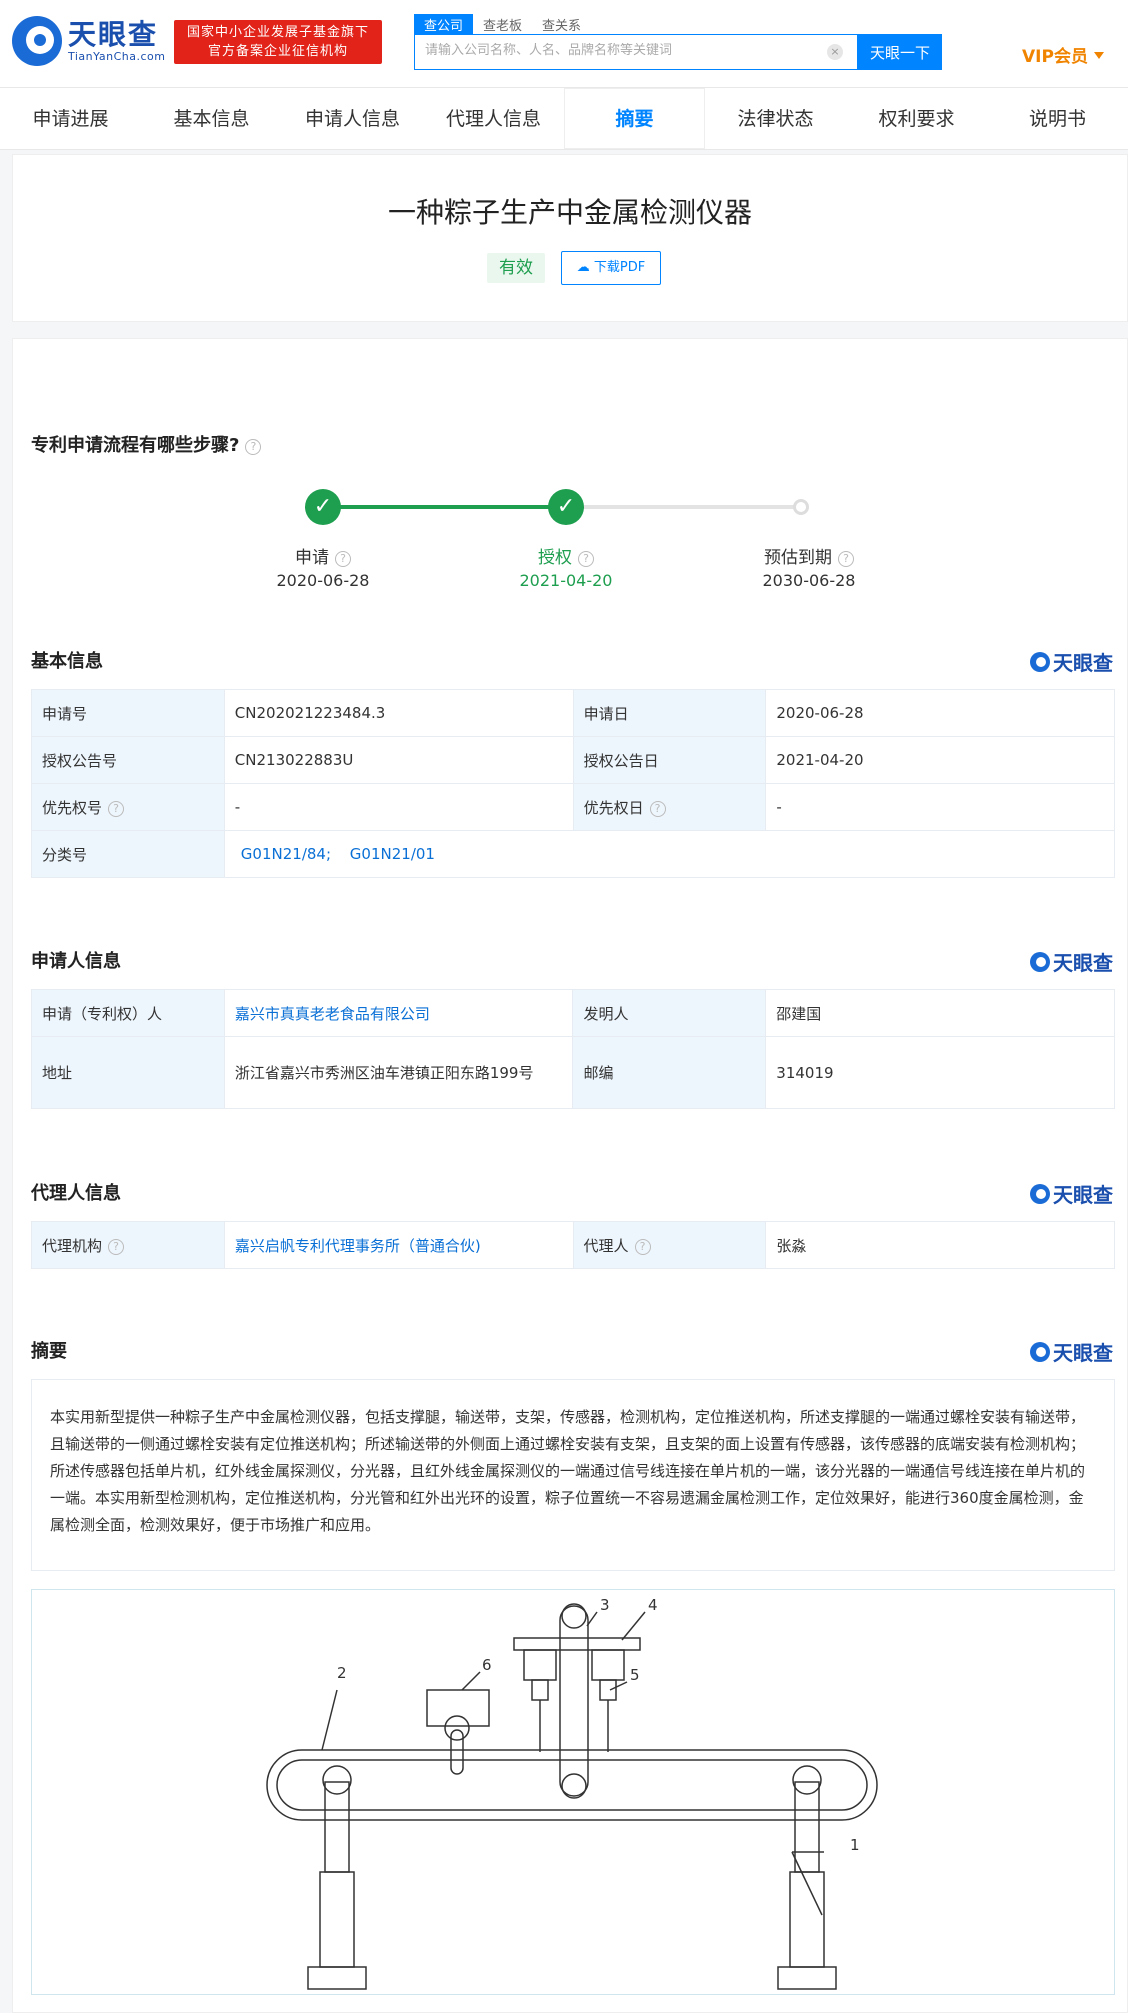 The image size is (1128, 2013). I want to click on abstract-title: 摘要, so click(49, 1351).